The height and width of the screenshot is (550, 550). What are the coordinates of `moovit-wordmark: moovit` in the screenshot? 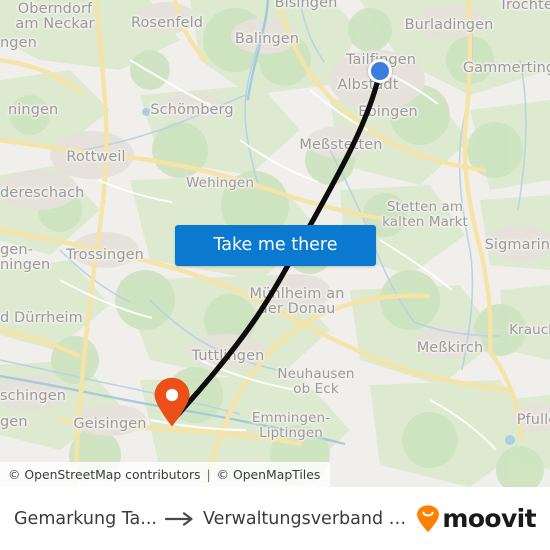 It's located at (489, 518).